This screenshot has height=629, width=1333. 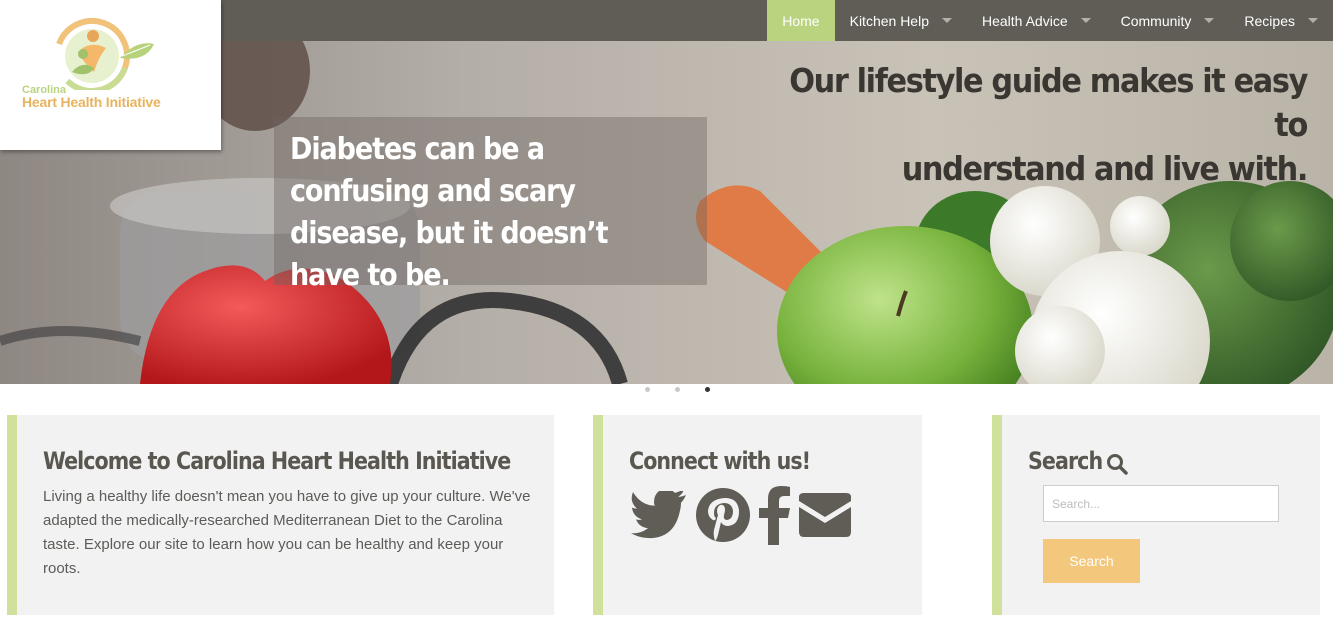 What do you see at coordinates (889, 20) in the screenshot?
I see `nav-item-label: Kitchen Help` at bounding box center [889, 20].